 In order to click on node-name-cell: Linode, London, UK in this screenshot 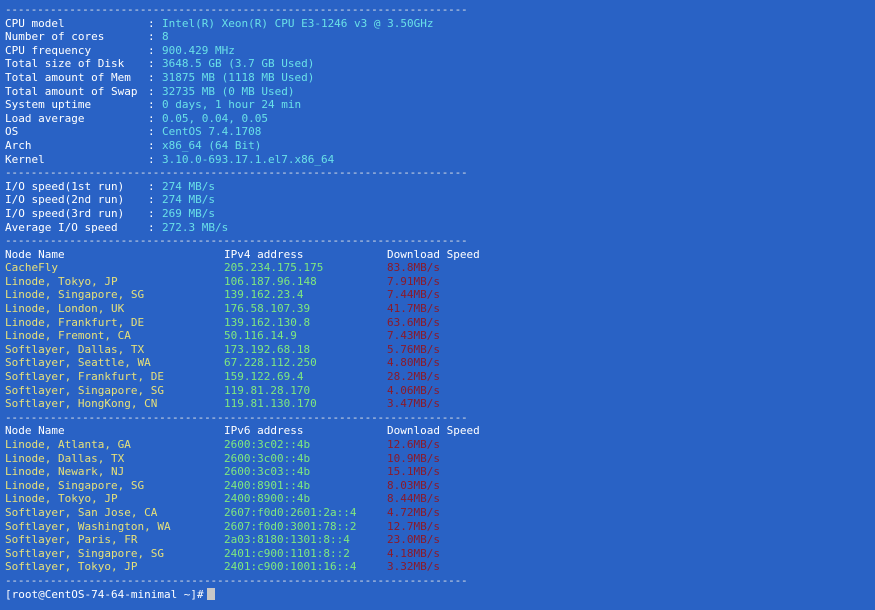, I will do `click(65, 309)`.